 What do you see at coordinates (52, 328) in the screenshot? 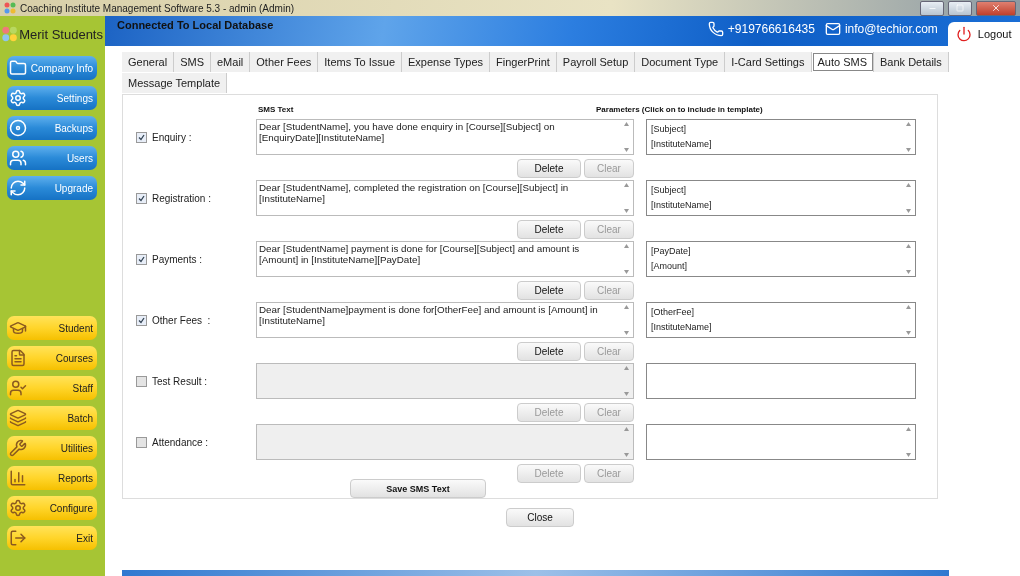
I see `sidebar-button: Student` at bounding box center [52, 328].